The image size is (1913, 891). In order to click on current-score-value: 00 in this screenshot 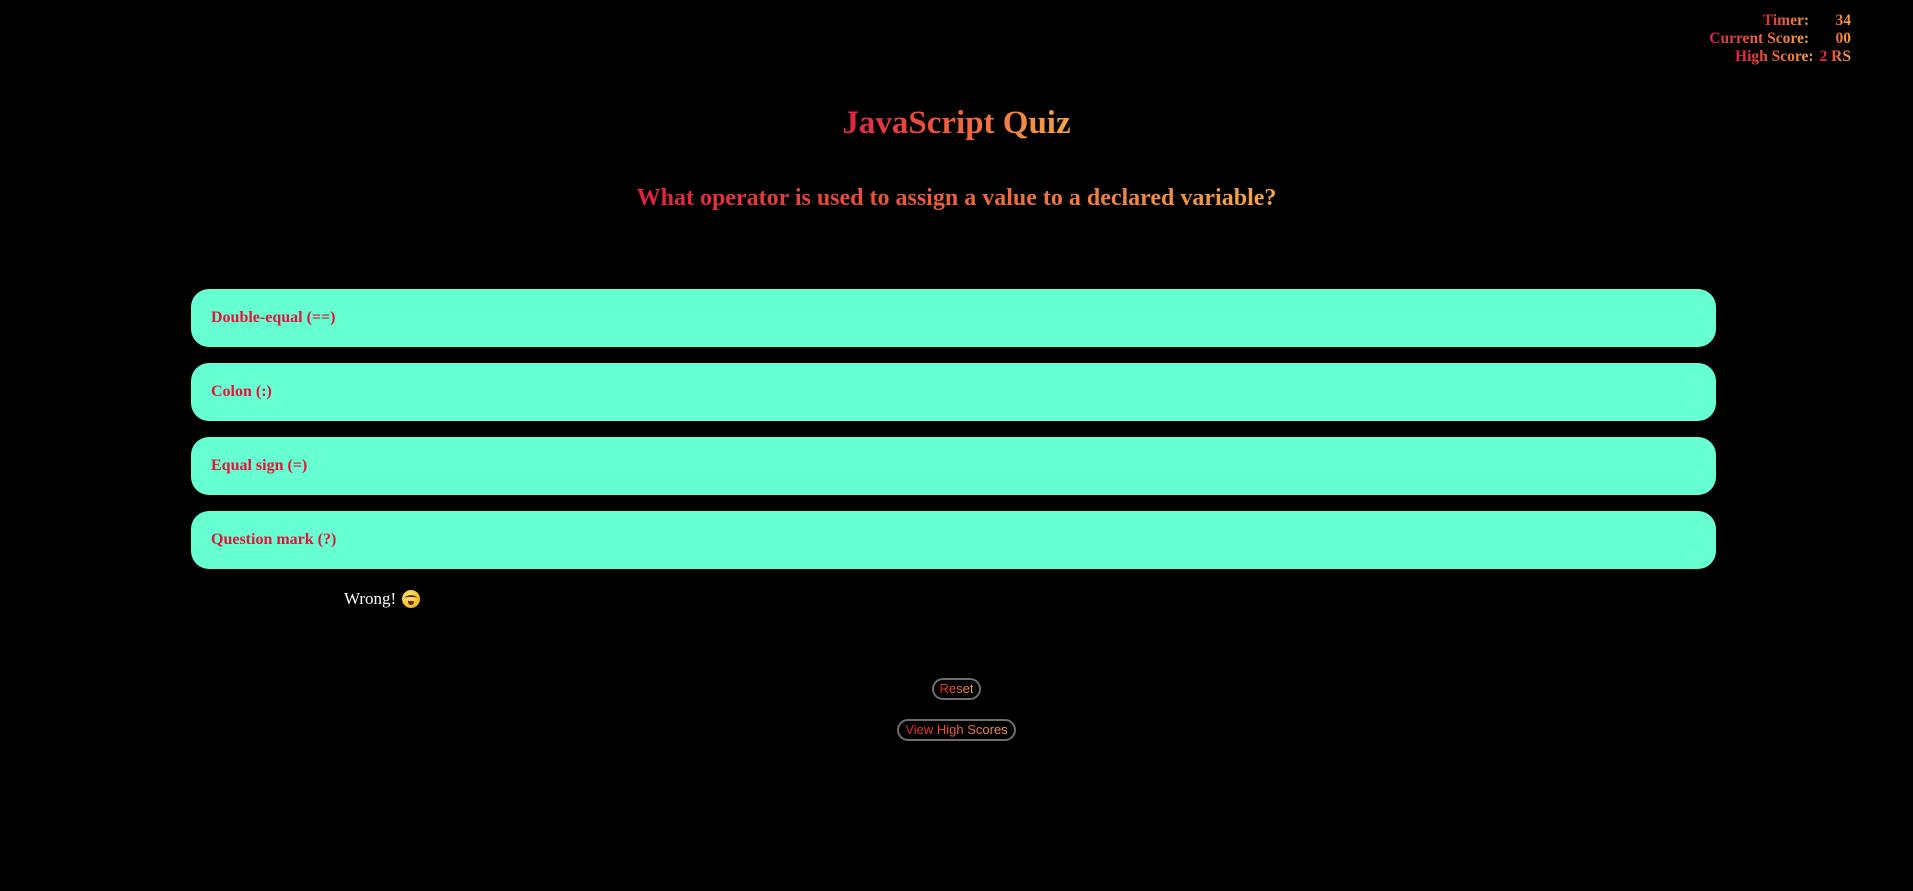, I will do `click(1833, 39)`.